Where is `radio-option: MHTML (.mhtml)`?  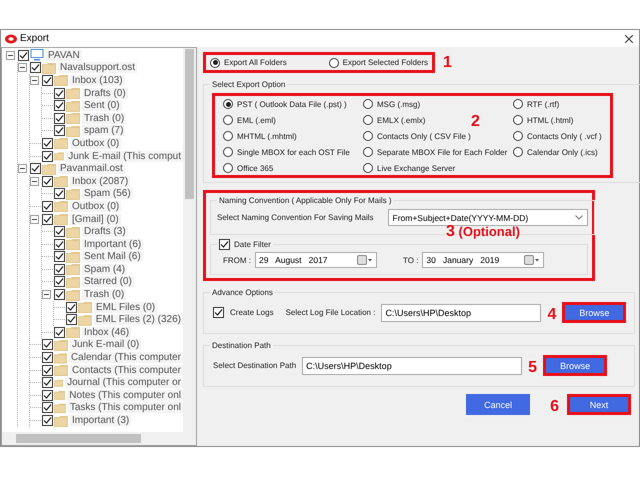 radio-option: MHTML (.mhtml) is located at coordinates (260, 136).